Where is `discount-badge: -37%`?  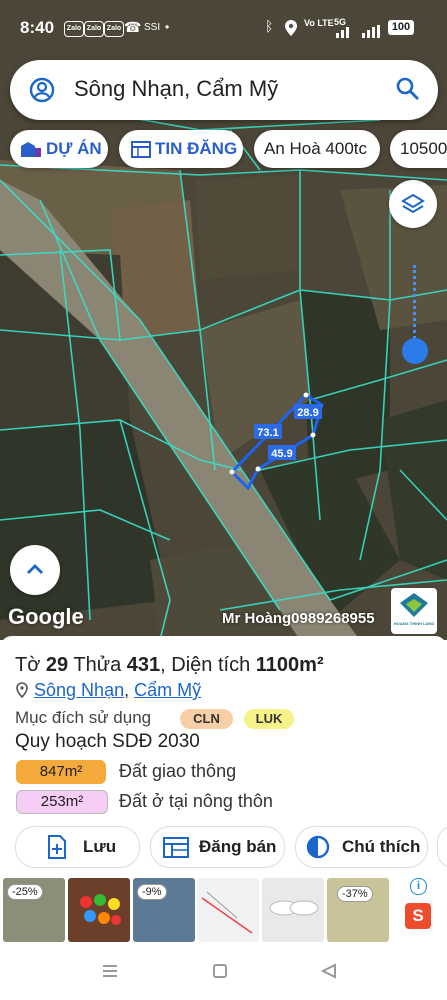 discount-badge: -37% is located at coordinates (355, 894).